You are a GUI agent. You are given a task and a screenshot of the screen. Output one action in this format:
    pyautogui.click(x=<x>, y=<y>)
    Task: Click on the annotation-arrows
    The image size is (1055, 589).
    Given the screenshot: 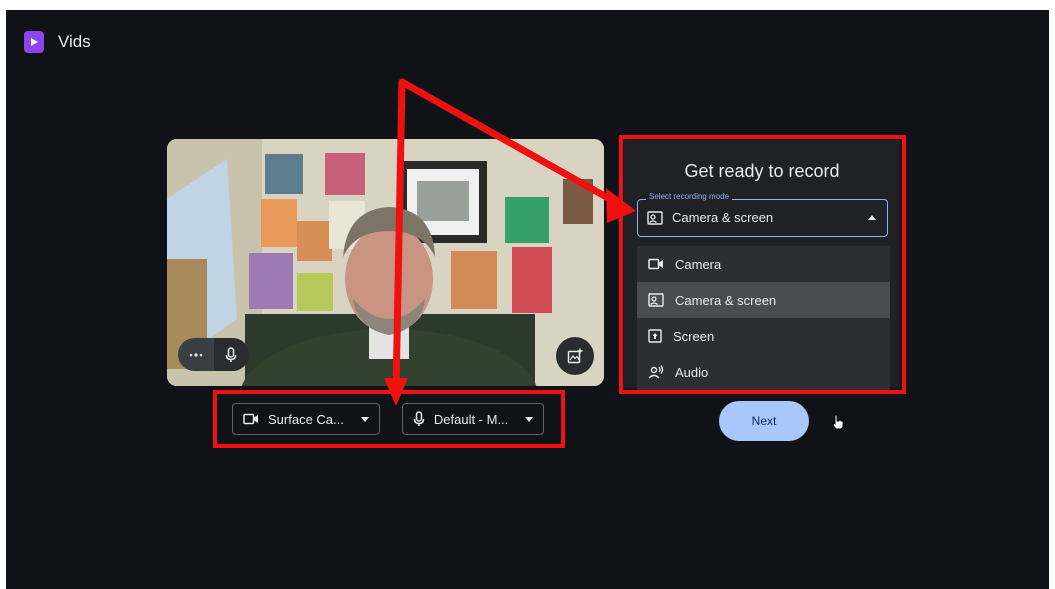 What is the action you would take?
    pyautogui.click(x=510, y=242)
    